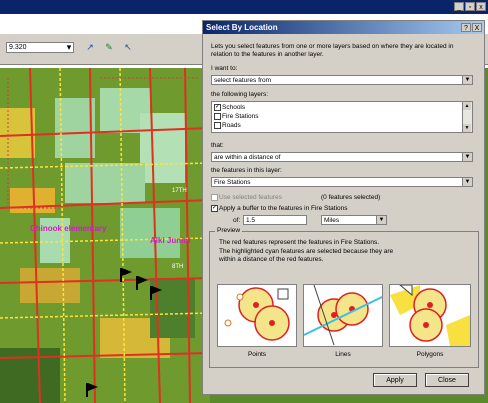  Describe the element at coordinates (18, 47) in the screenshot. I see `map-scale-value: 9.320` at that location.